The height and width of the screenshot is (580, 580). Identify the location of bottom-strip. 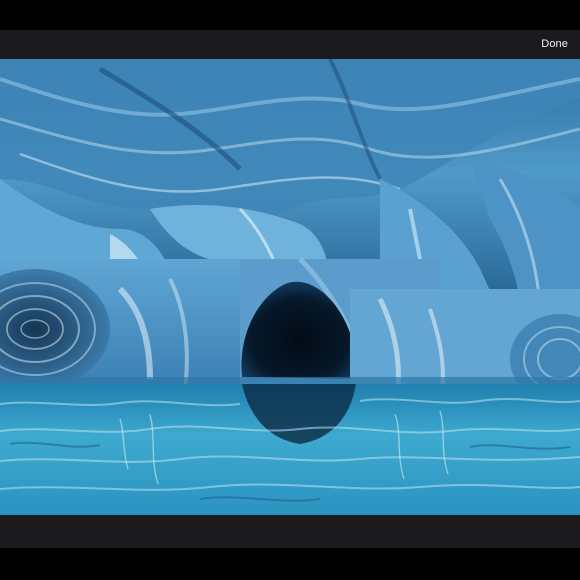
(290, 564).